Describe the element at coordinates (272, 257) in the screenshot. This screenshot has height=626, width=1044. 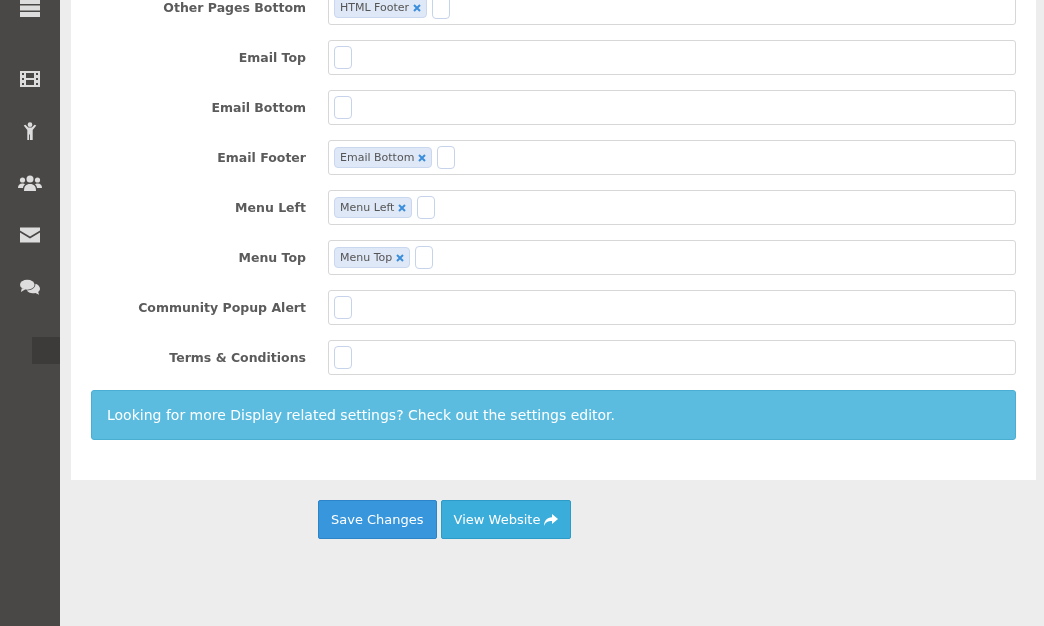
I see `field-label: Menu Top` at that location.